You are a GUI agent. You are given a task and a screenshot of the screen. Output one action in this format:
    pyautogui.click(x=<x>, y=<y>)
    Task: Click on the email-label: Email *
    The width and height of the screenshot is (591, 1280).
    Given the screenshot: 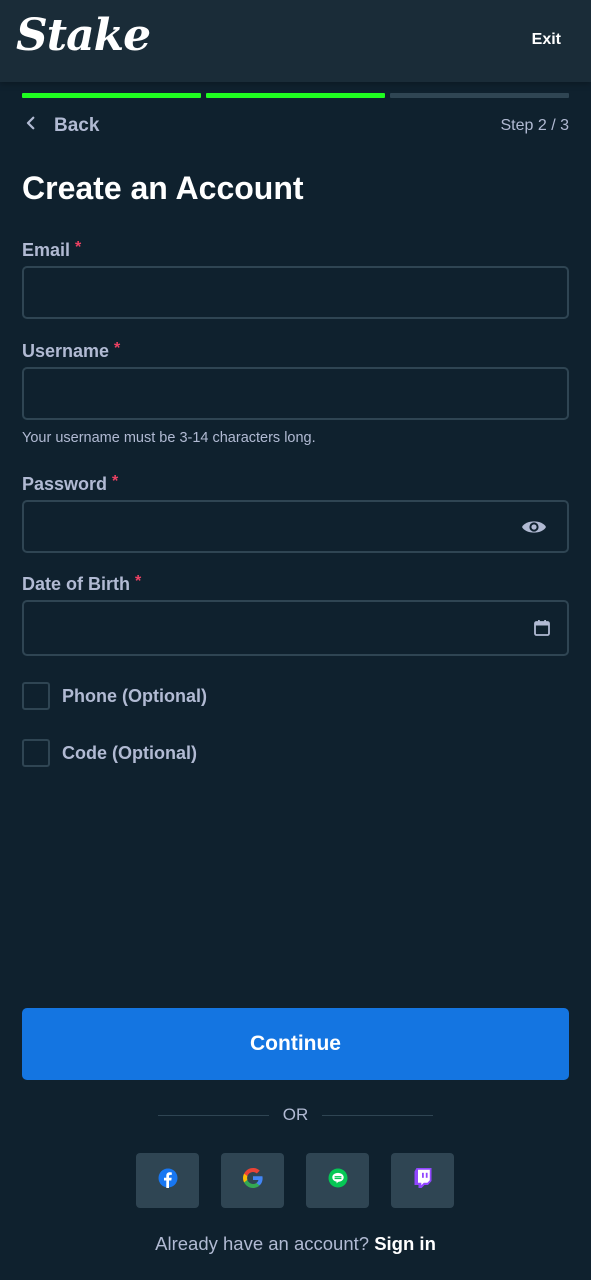 What is the action you would take?
    pyautogui.click(x=51, y=250)
    